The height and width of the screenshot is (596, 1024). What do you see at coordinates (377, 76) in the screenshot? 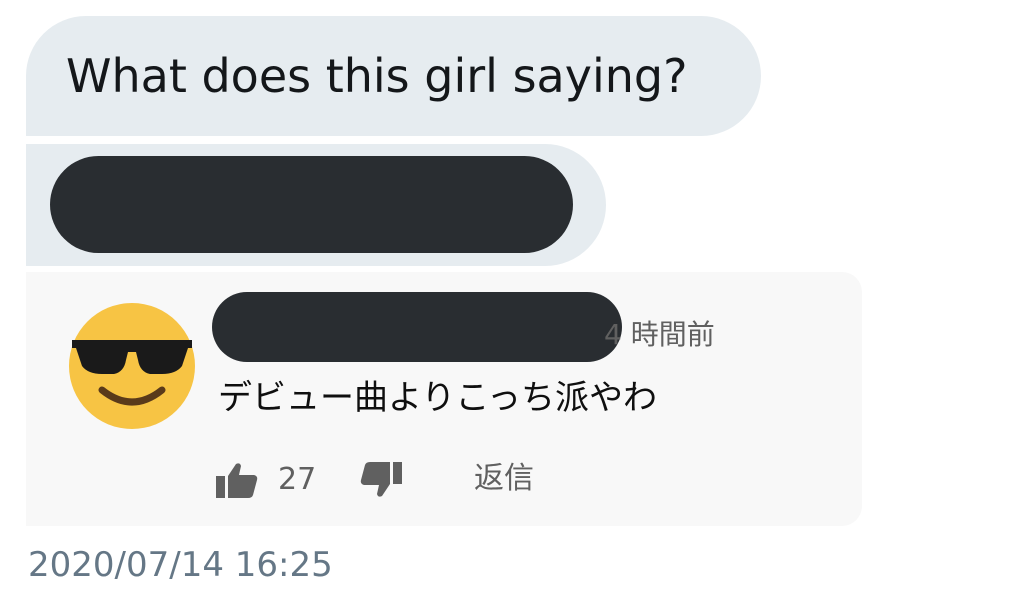
I see `message-text: What does this girl saying?` at bounding box center [377, 76].